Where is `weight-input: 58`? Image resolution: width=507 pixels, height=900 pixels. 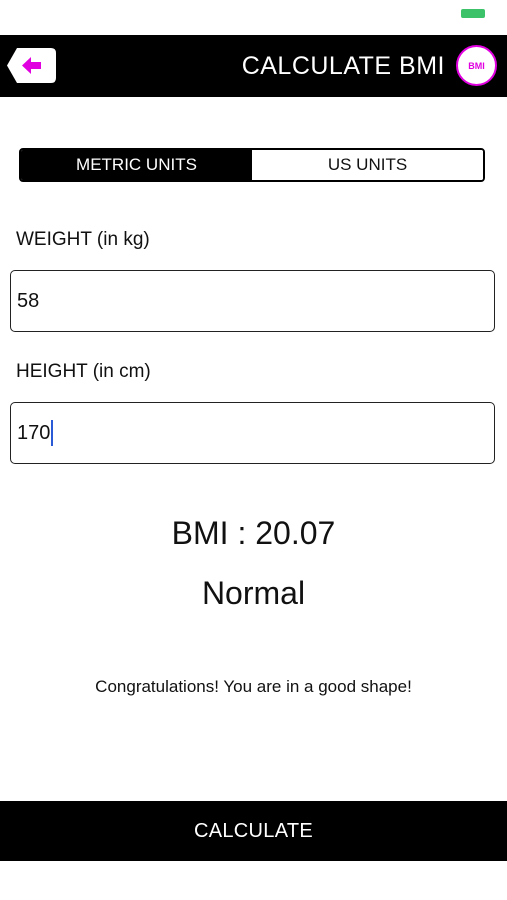
weight-input: 58 is located at coordinates (252, 301).